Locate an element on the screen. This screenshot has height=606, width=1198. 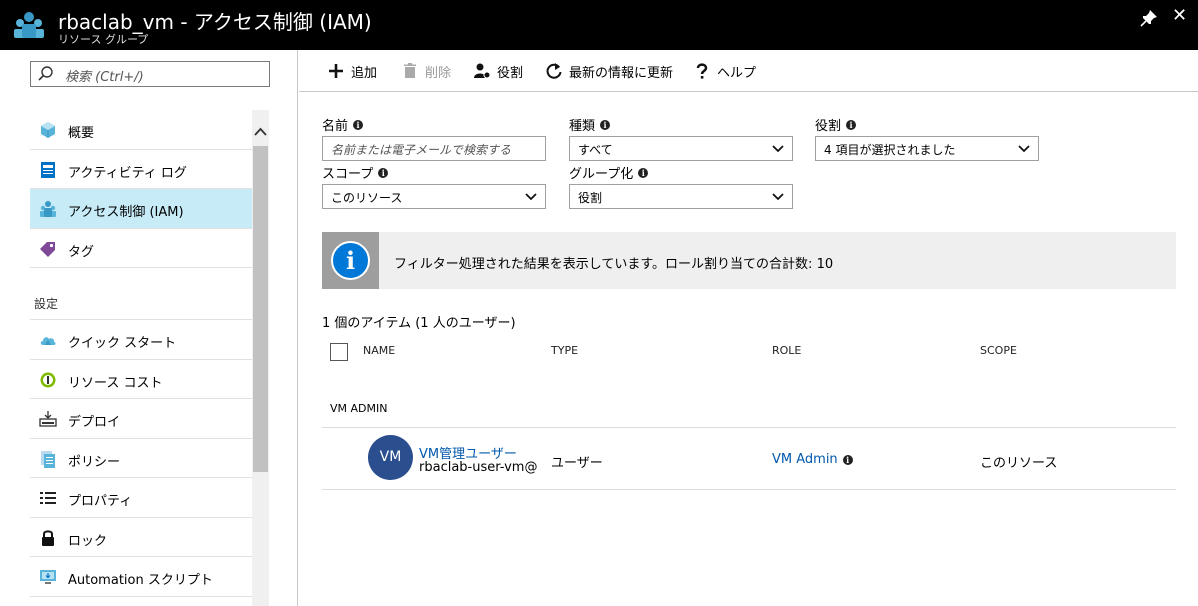
info-banner: i フィルター処理された結果を表示しています。ロール割り当ての合計数: 10 is located at coordinates (749, 260).